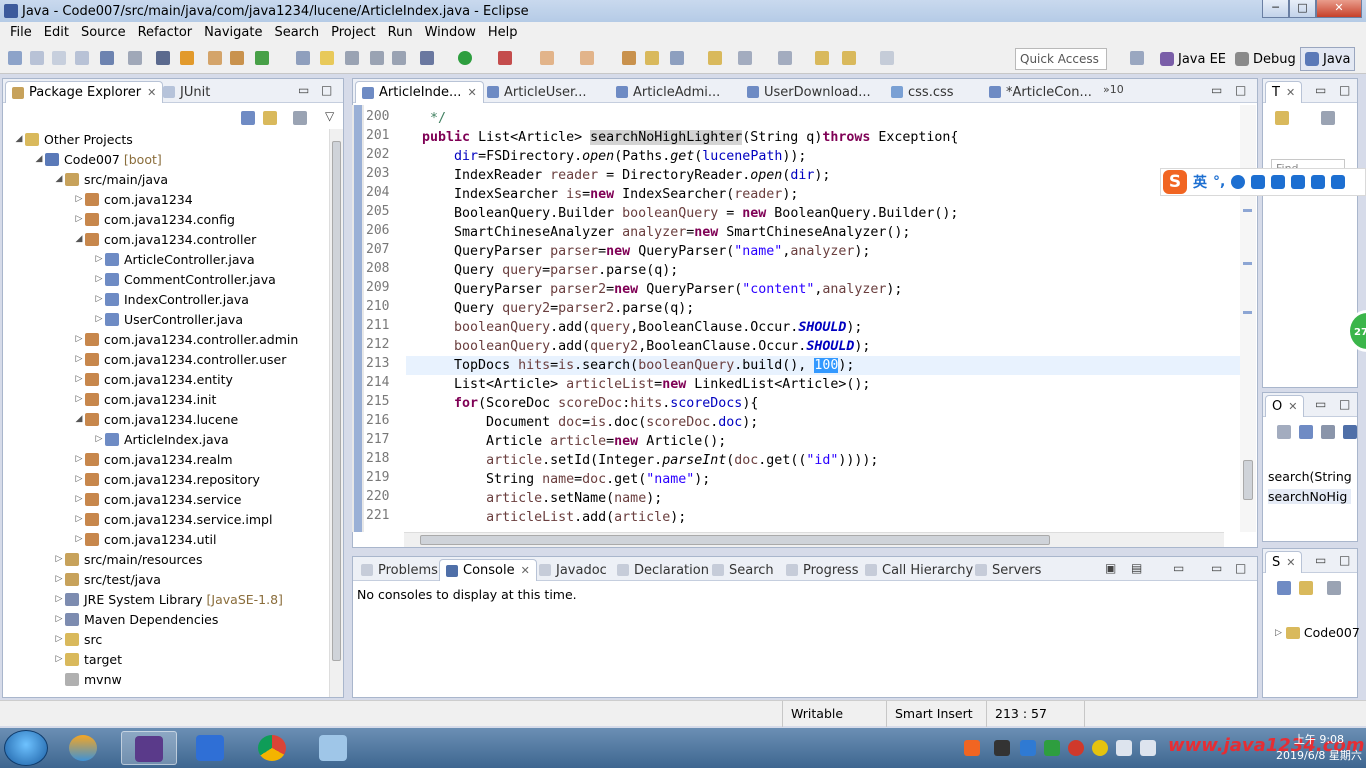  I want to click on perspective-java: Java, so click(1328, 59).